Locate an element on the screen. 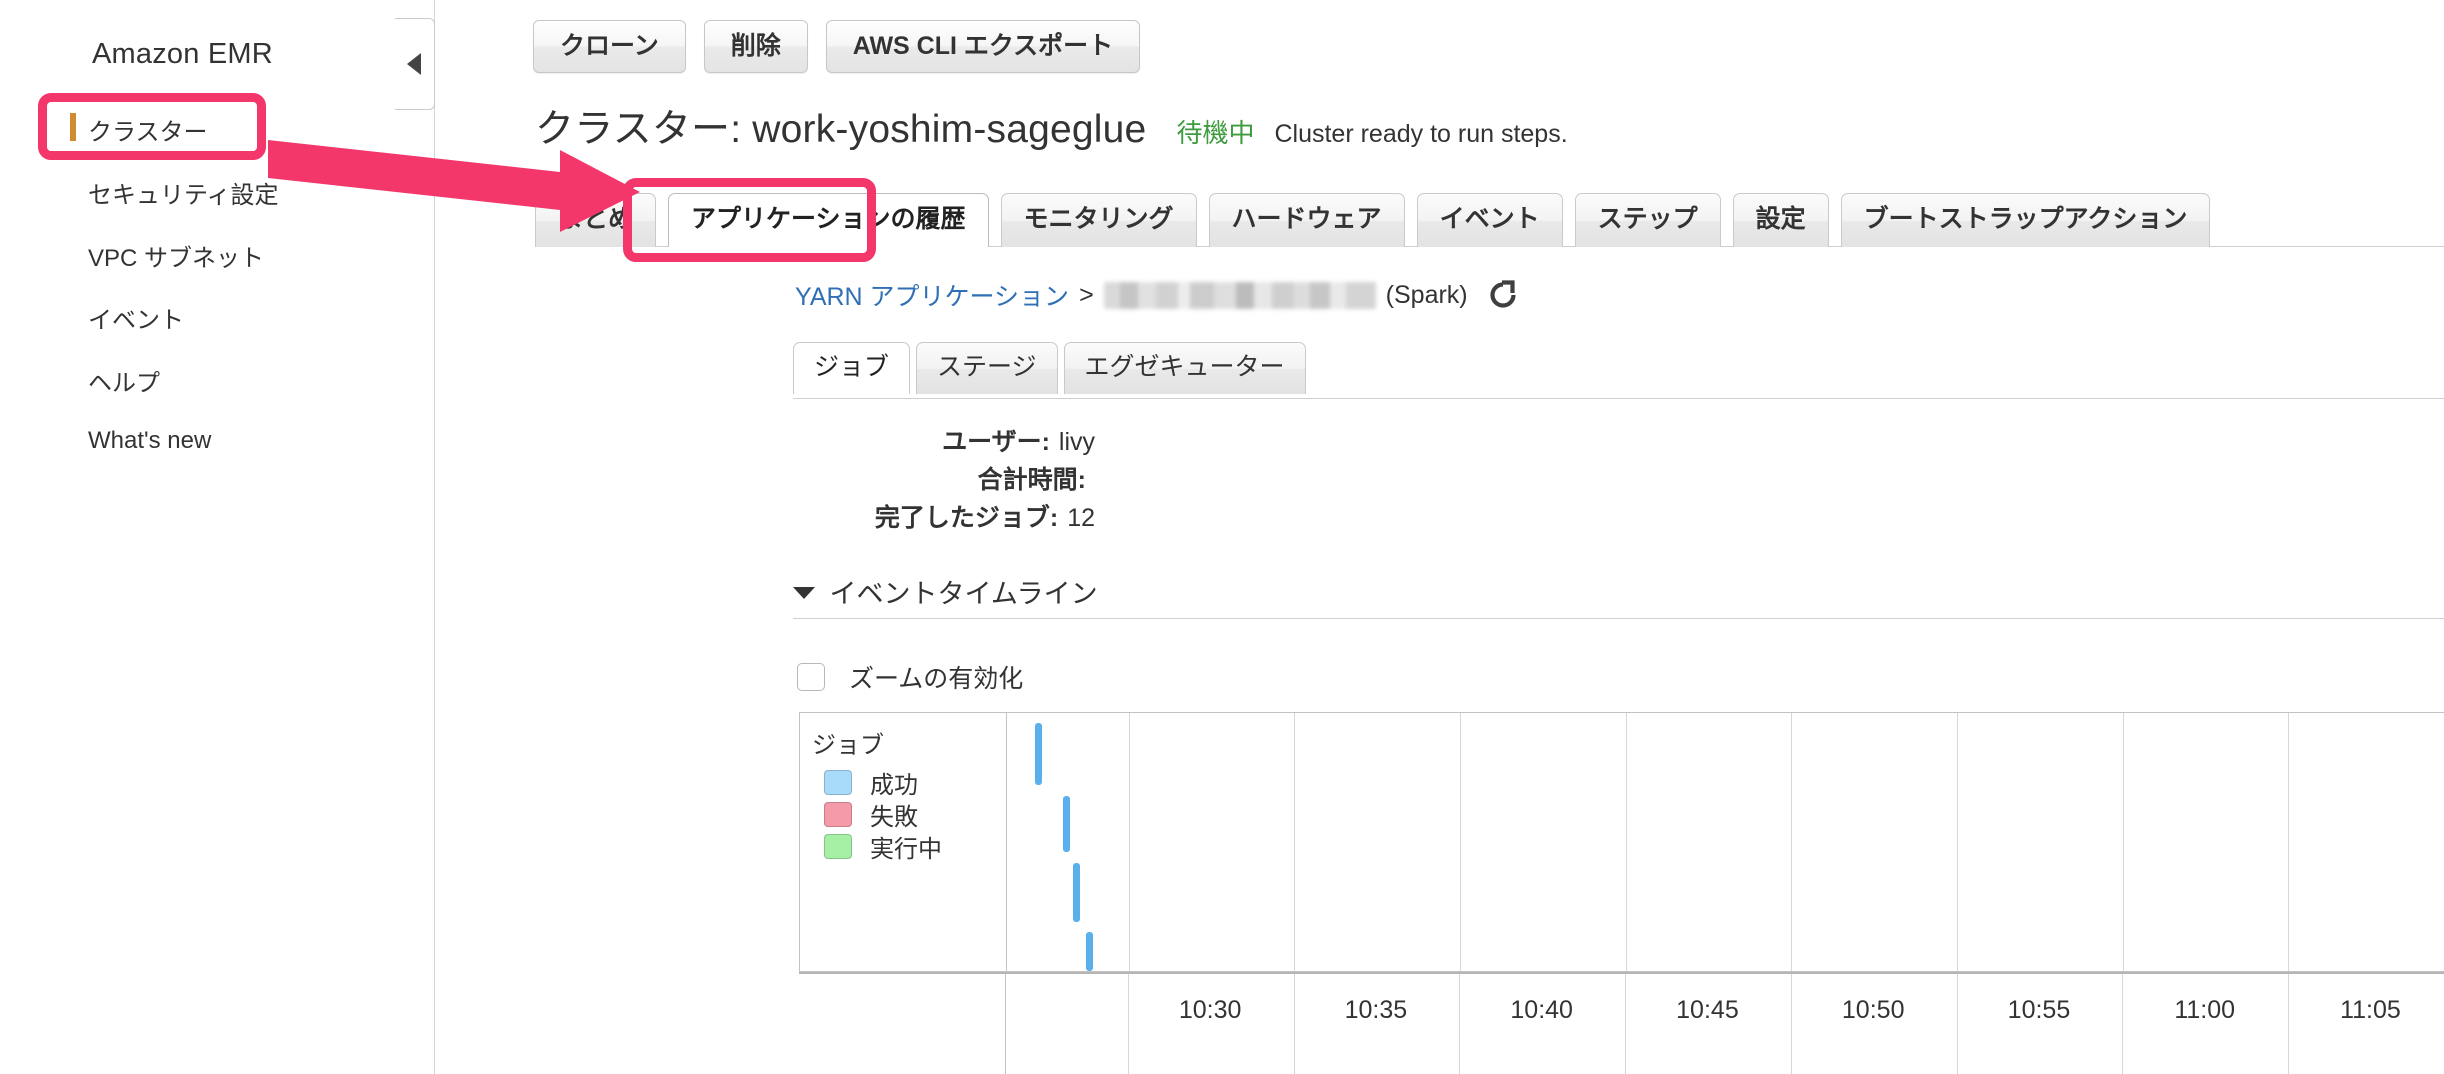  breadcrumb-link-yarn-applications: YARN アプリケーション is located at coordinates (932, 295).